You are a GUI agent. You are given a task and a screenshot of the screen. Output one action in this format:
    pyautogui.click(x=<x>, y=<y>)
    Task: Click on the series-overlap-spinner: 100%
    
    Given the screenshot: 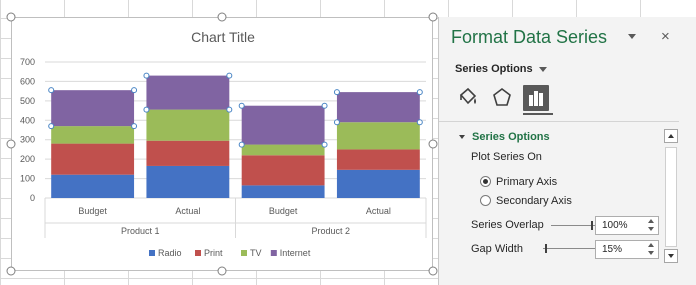 What is the action you would take?
    pyautogui.click(x=627, y=225)
    